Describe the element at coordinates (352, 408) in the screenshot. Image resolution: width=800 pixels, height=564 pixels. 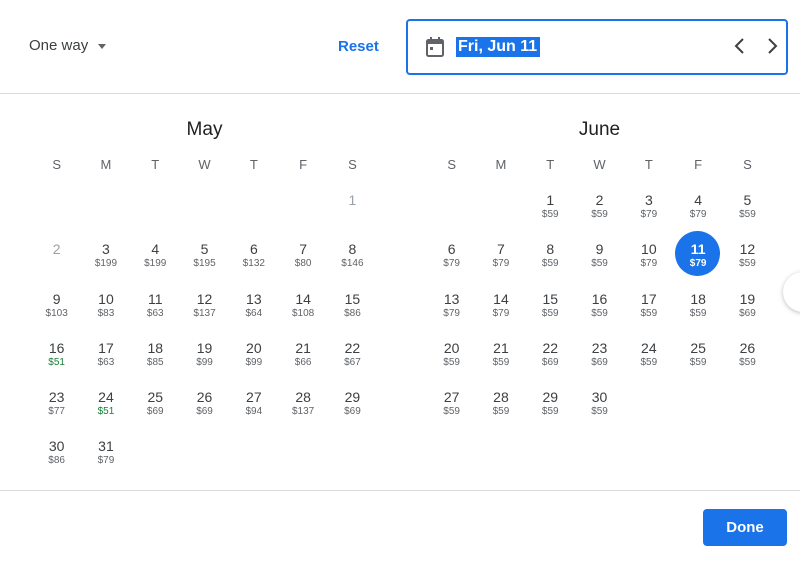
I see `day-cell: 29 $69` at that location.